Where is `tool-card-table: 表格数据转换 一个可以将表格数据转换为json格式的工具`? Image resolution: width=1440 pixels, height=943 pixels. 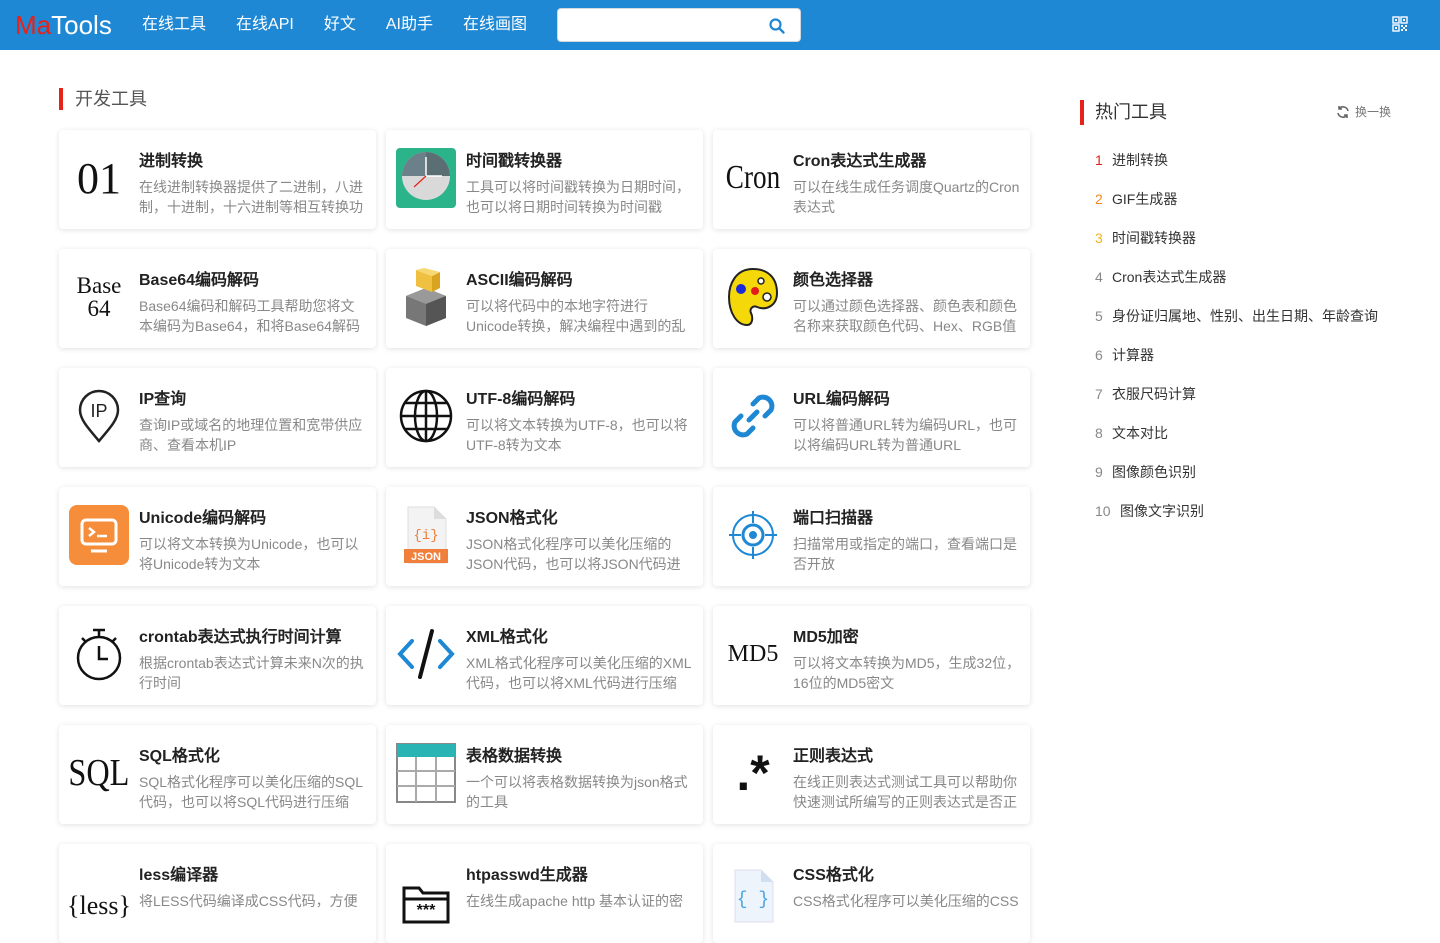
tool-card-table: 表格数据转换 一个可以将表格数据转换为json格式的工具 is located at coordinates (544, 774).